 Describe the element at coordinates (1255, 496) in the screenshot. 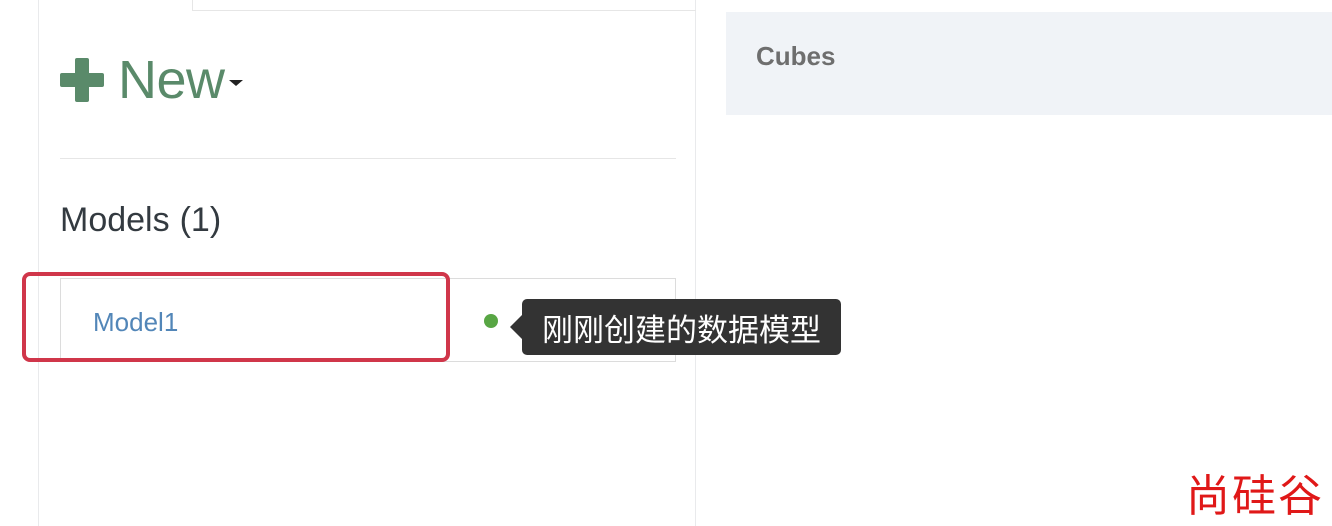

I see `watermark-logo: 尚硅谷` at that location.